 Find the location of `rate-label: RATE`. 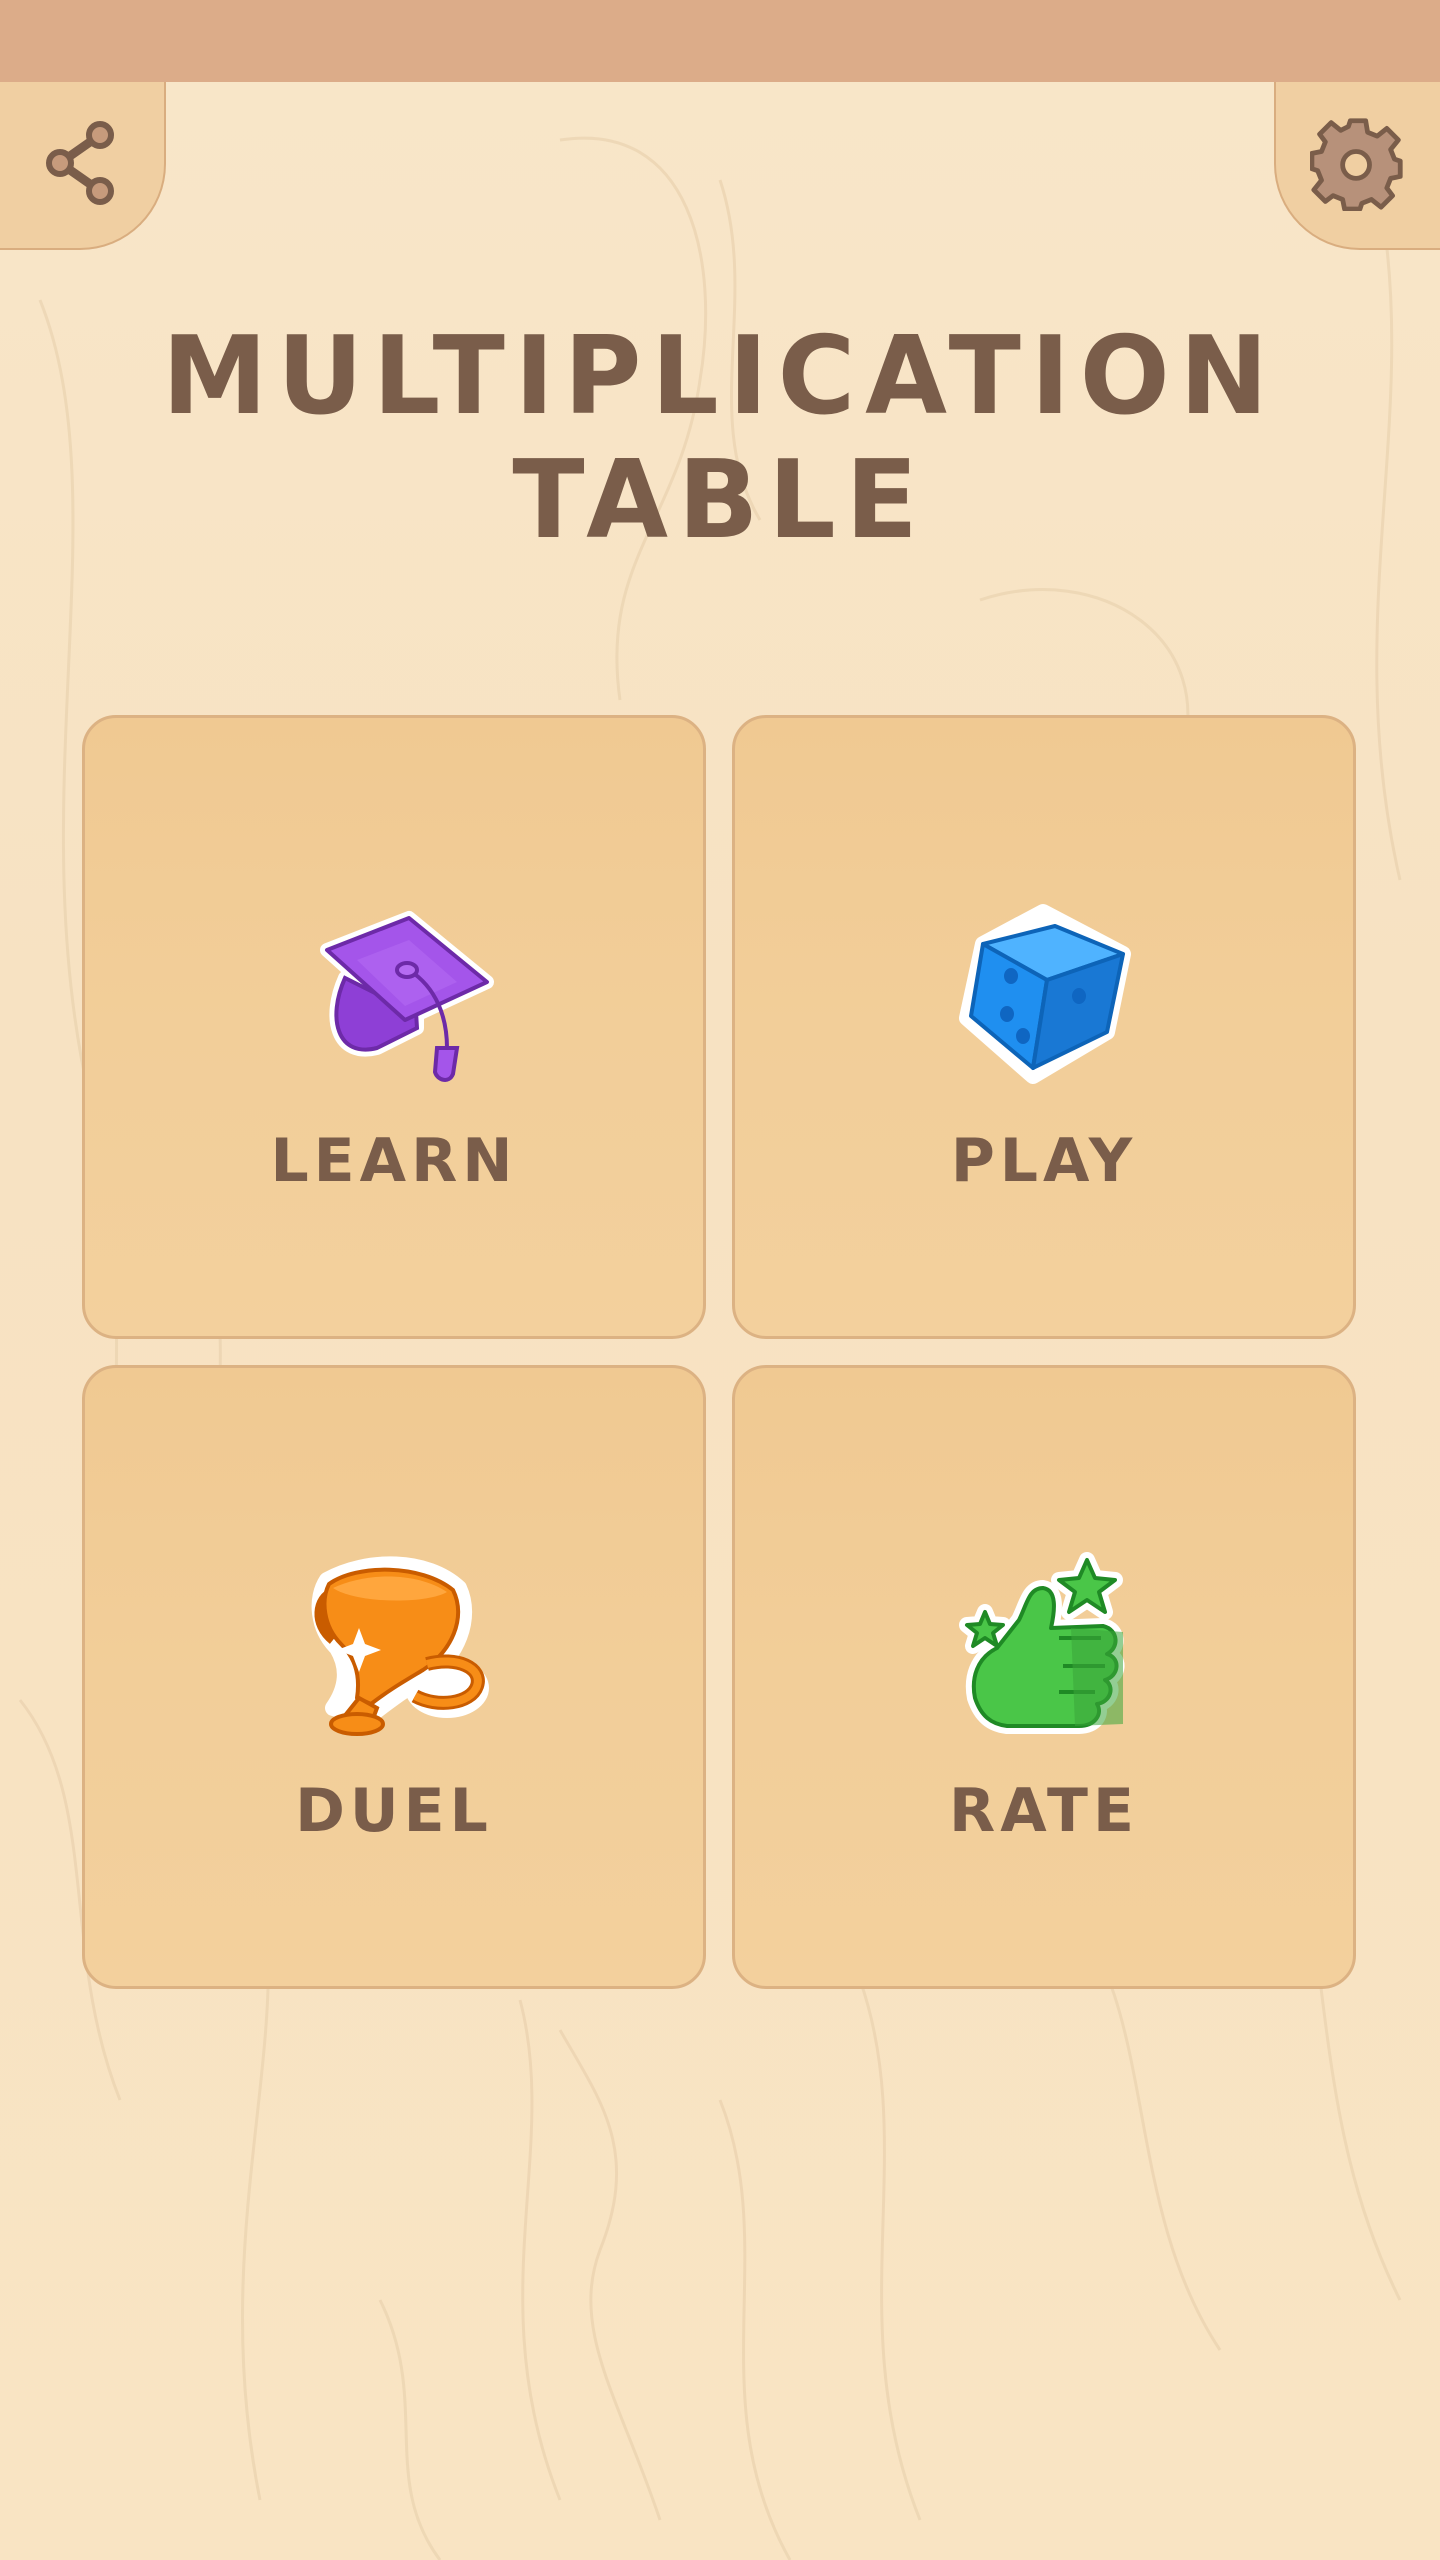

rate-label: RATE is located at coordinates (1044, 1811).